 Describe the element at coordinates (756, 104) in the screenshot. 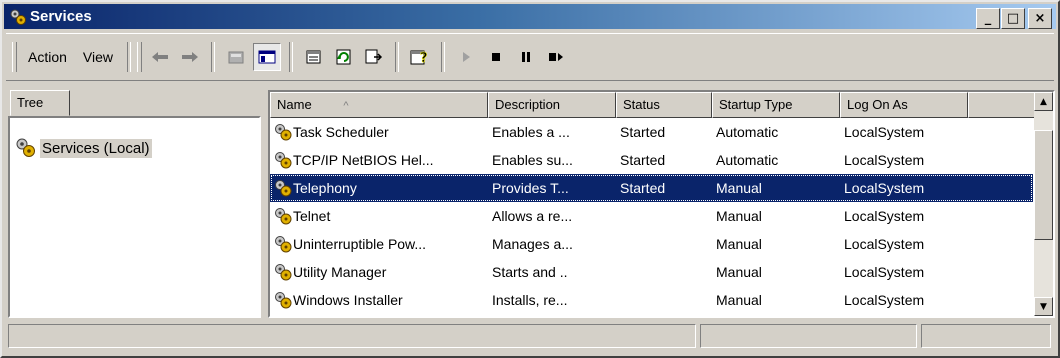

I see `column-header-label: Startup Type` at that location.